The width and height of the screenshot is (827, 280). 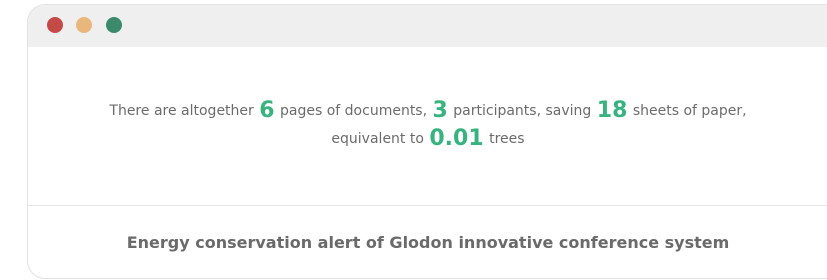 I want to click on maximize-dot, so click(x=114, y=25).